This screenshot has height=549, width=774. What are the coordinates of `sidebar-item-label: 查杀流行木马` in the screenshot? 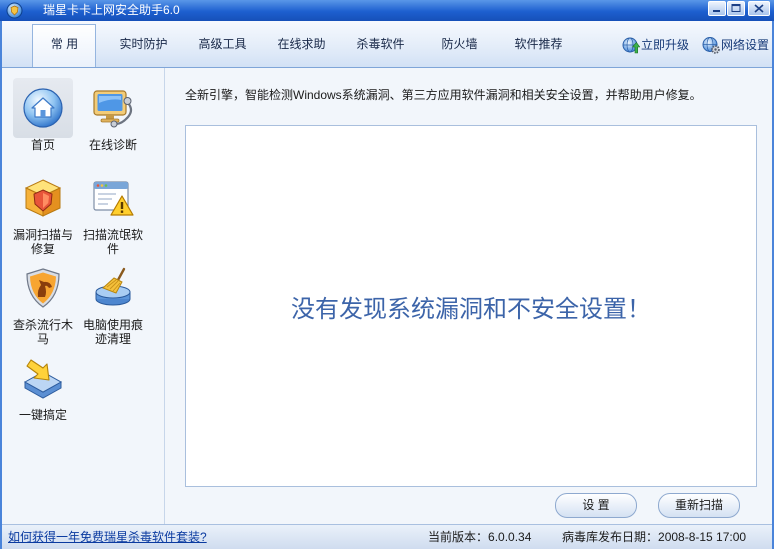 It's located at (42, 332).